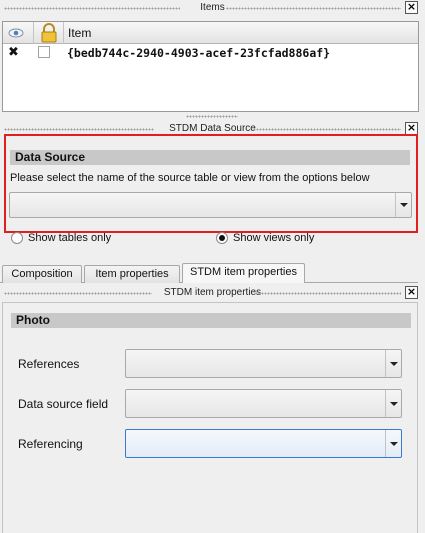 The image size is (425, 533). What do you see at coordinates (132, 274) in the screenshot?
I see `tab-item-properties: Item properties` at bounding box center [132, 274].